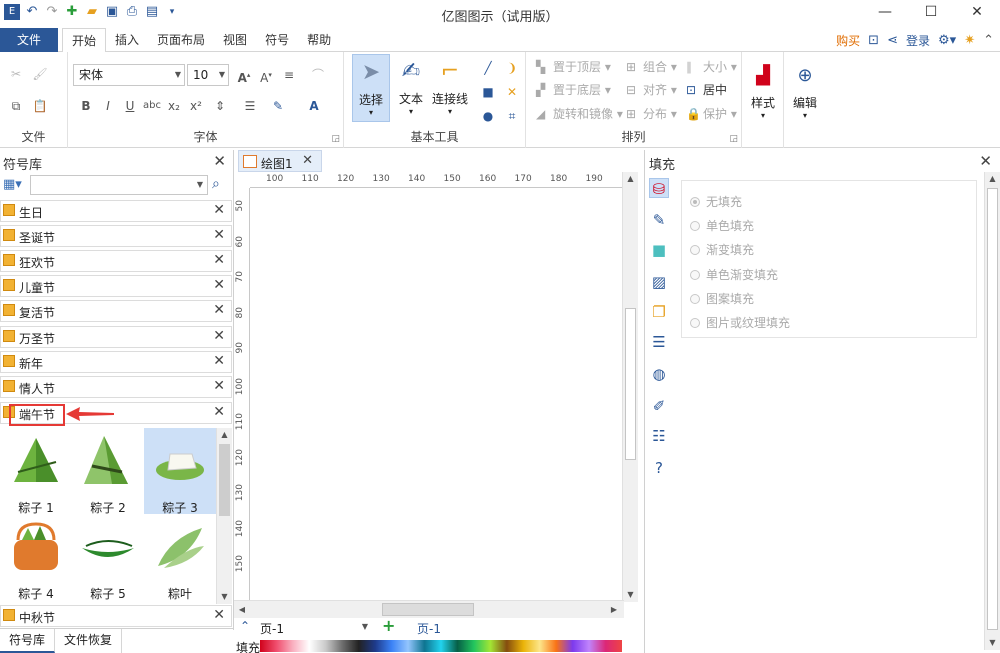 Image resolution: width=1000 pixels, height=653 pixels. What do you see at coordinates (108, 471) in the screenshot?
I see `shape-item: 粽子 2` at bounding box center [108, 471].